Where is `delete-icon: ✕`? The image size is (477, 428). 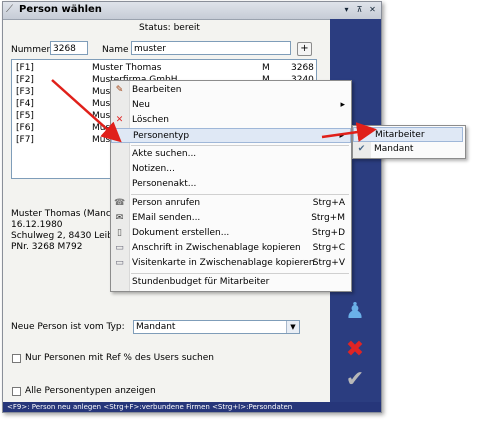
delete-icon: ✕ is located at coordinates (119, 120).